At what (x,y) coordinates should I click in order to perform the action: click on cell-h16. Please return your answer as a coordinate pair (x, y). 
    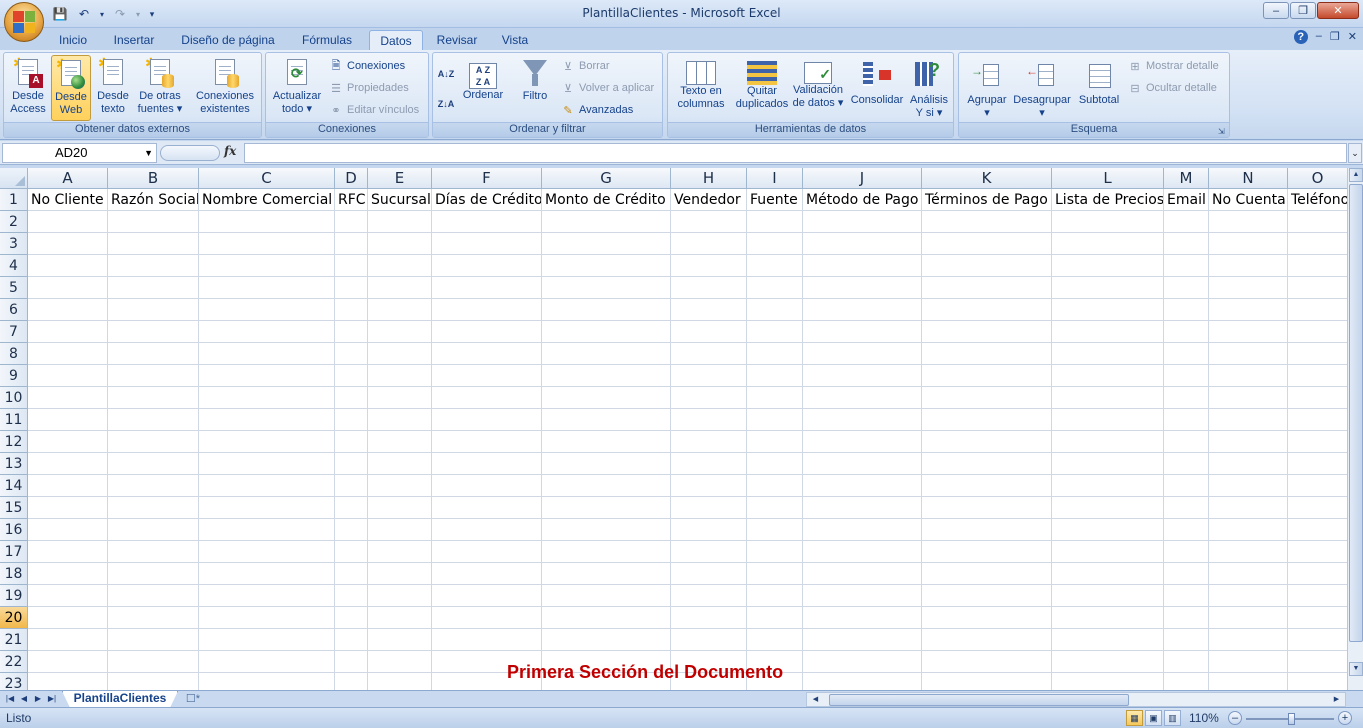
    Looking at the image, I should click on (709, 530).